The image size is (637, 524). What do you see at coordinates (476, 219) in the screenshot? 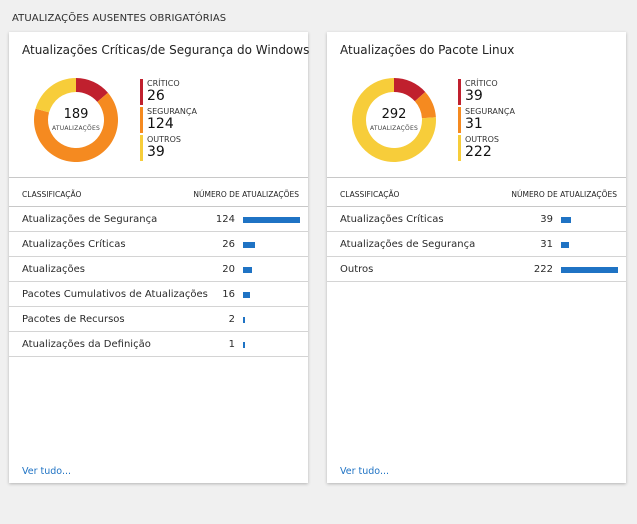
I see `table-row: Atualizações Críticas 39` at bounding box center [476, 219].